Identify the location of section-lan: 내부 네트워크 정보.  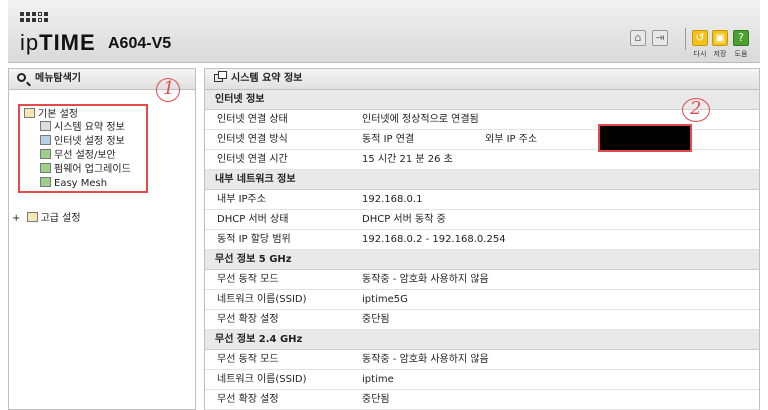
(482, 180).